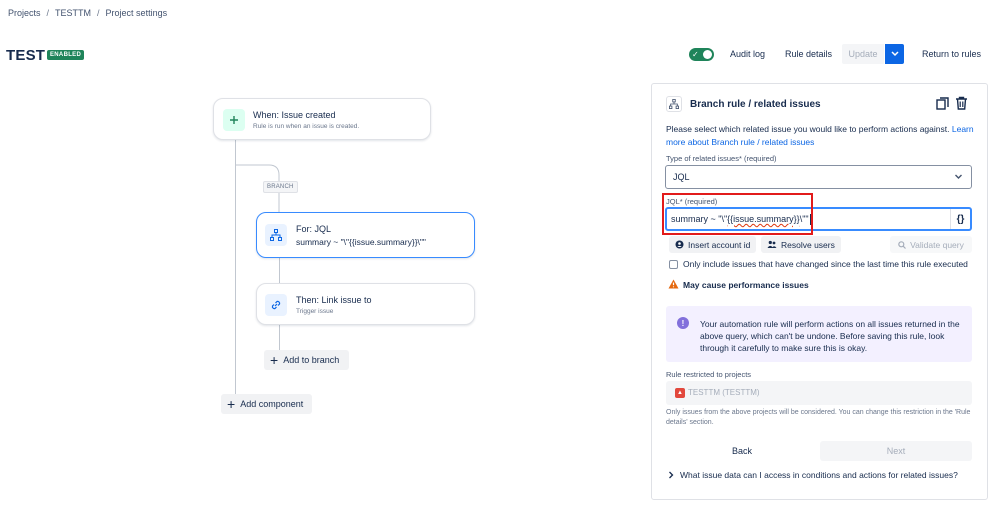  Describe the element at coordinates (747, 54) in the screenshot. I see `audit-log-button: Audit log` at that location.